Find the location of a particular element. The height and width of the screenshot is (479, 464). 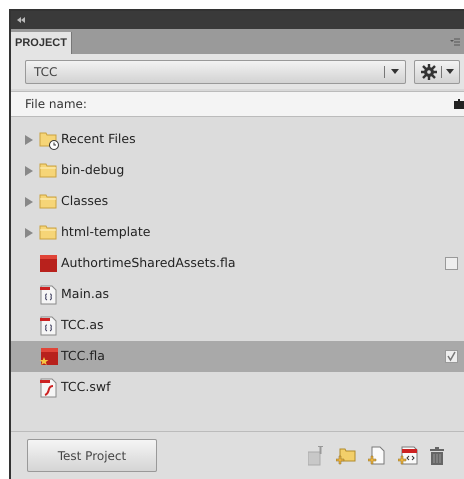

new-file-icon is located at coordinates (377, 456).